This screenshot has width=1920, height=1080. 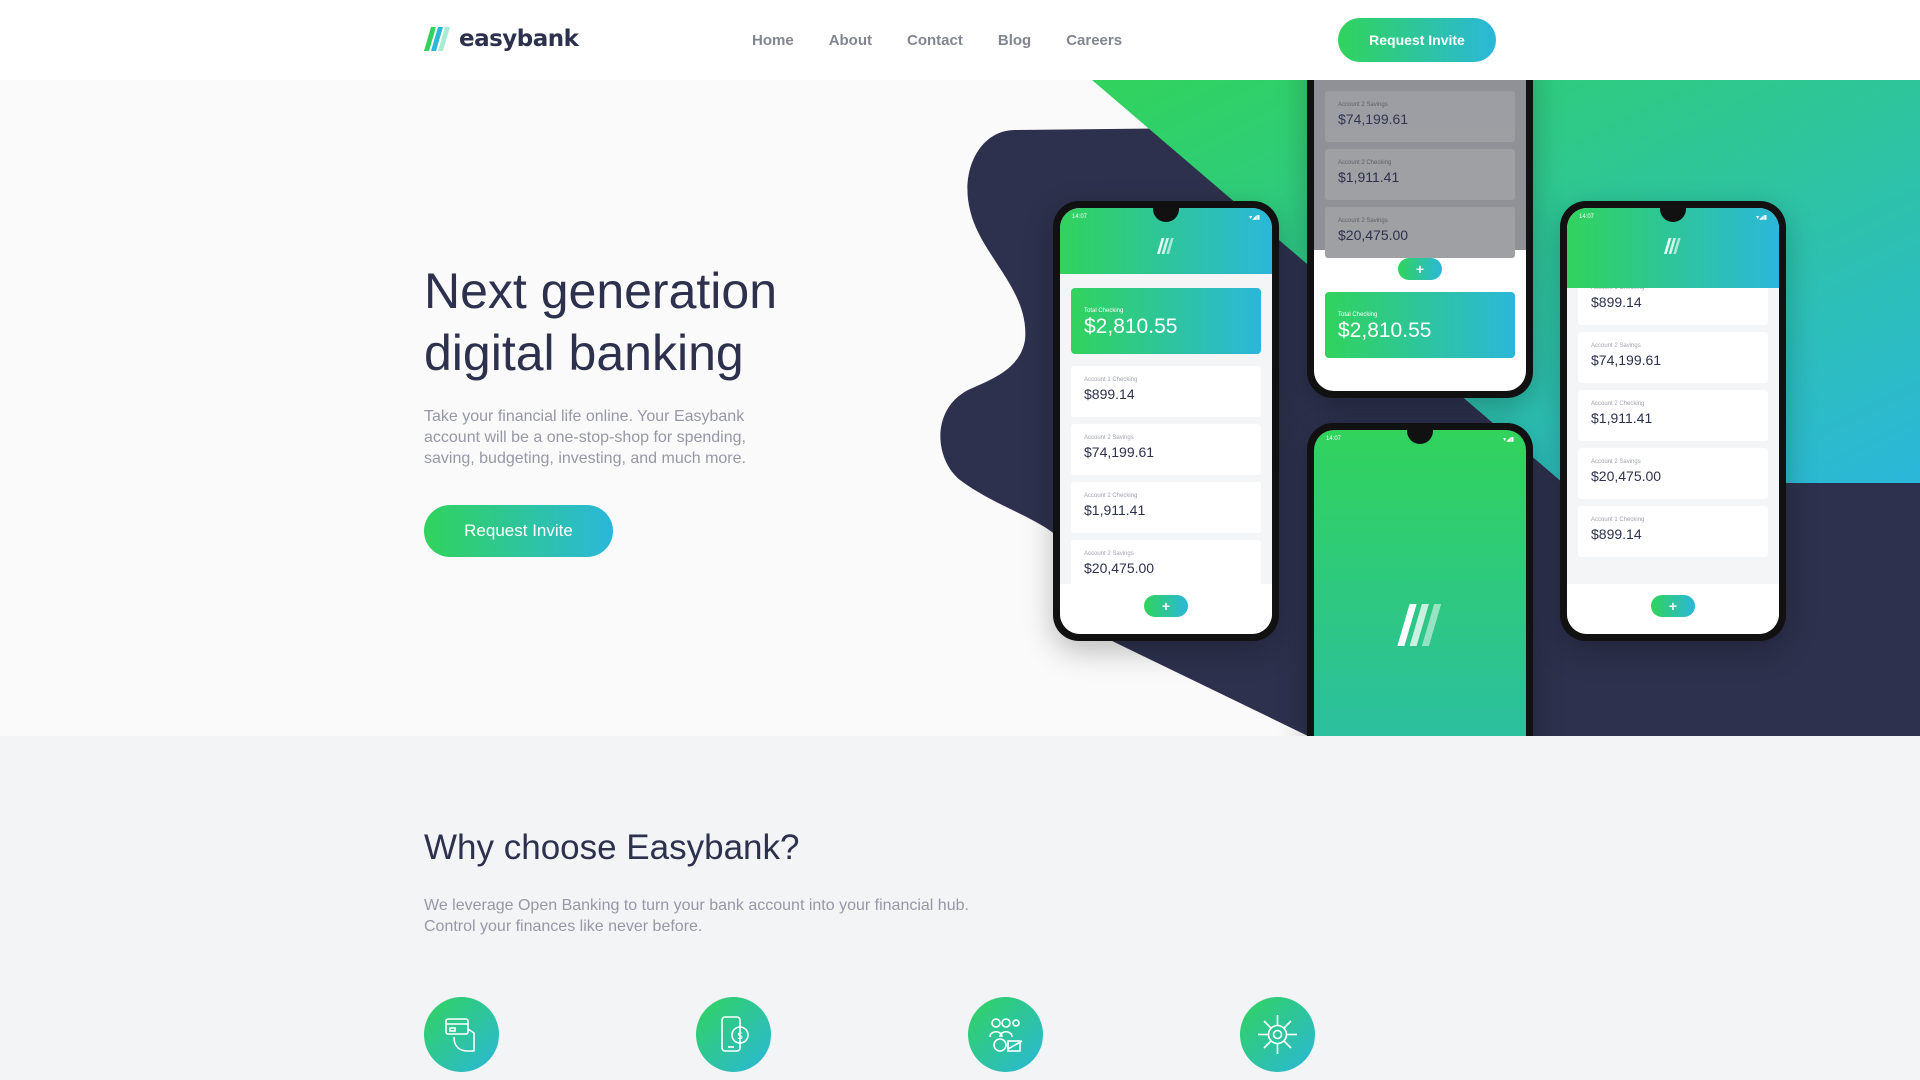 What do you see at coordinates (935, 40) in the screenshot?
I see `nav-contact: Contact` at bounding box center [935, 40].